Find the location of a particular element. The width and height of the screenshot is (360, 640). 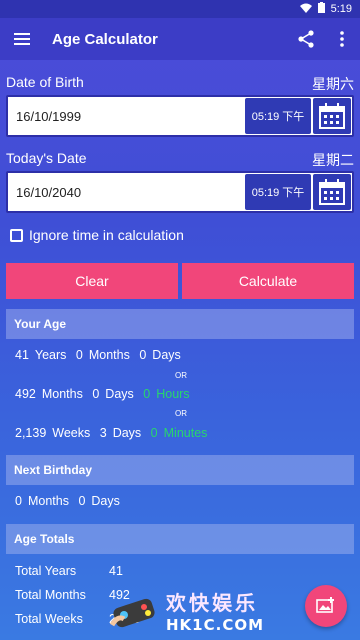

today-date-value: 16/10/2040 is located at coordinates (126, 192).